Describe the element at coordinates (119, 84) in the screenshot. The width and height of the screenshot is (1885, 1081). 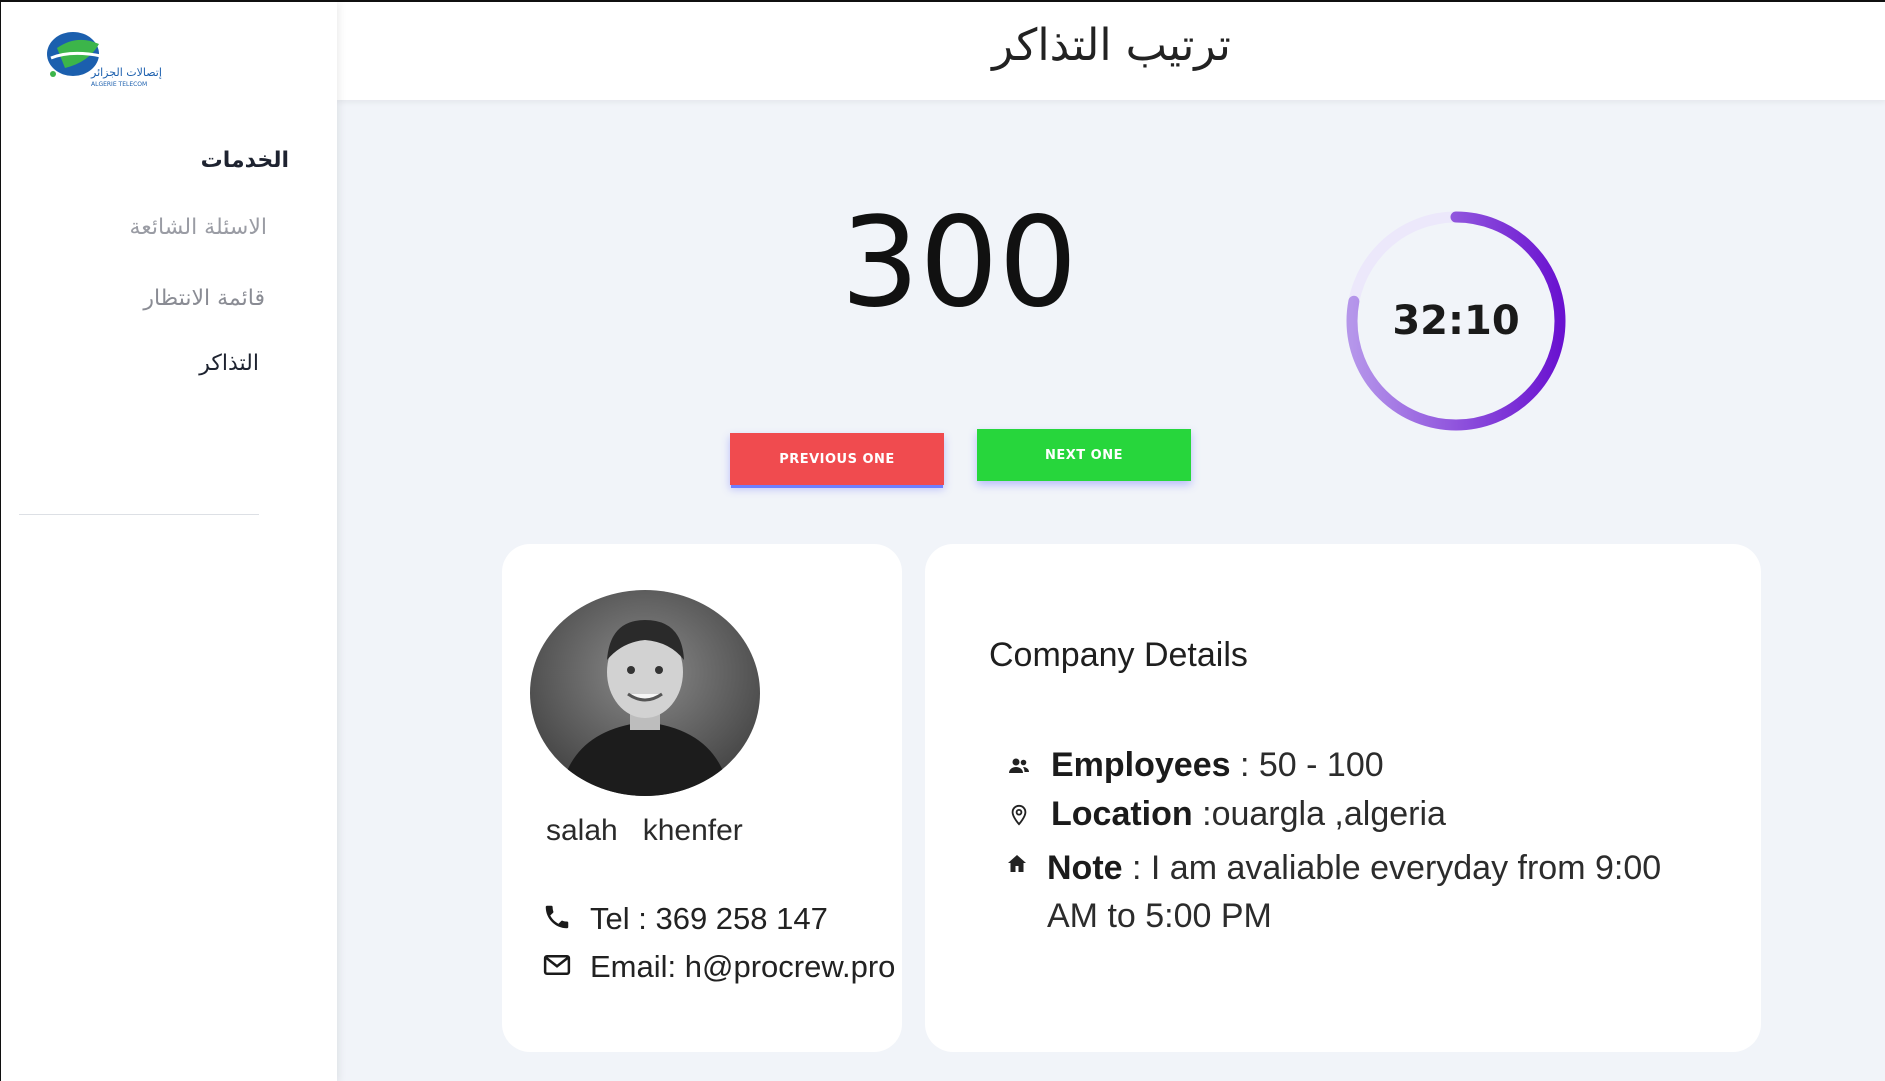
I see `svg-text: ALGERIE TELECOM` at that location.